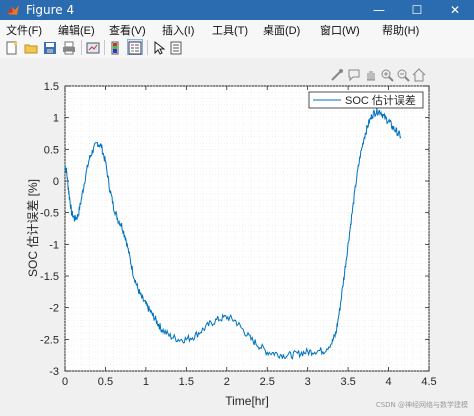  What do you see at coordinates (50, 10) in the screenshot?
I see `window-title: Figure 4` at bounding box center [50, 10].